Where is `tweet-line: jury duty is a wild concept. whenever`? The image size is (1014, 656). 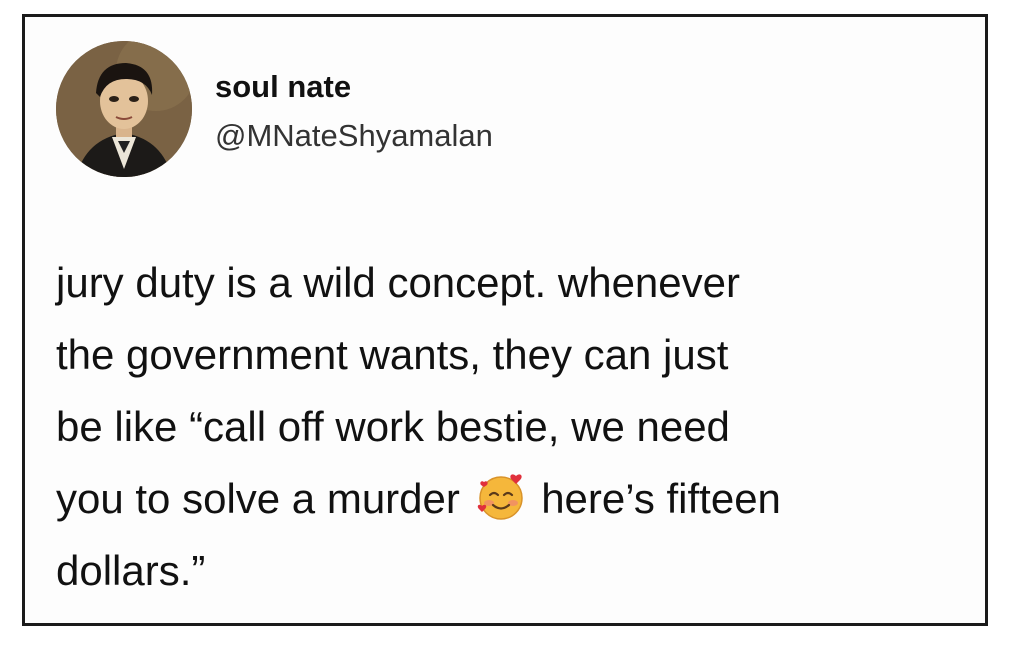 tweet-line: jury duty is a wild concept. whenever is located at coordinates (398, 282).